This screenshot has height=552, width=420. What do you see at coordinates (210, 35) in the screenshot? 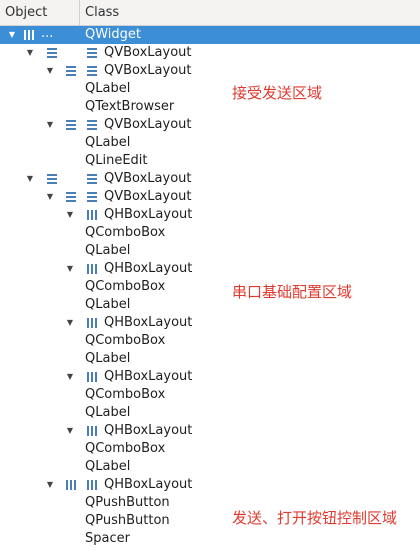
I see `tree-row-qwidget: ▼ ... QWidget` at bounding box center [210, 35].